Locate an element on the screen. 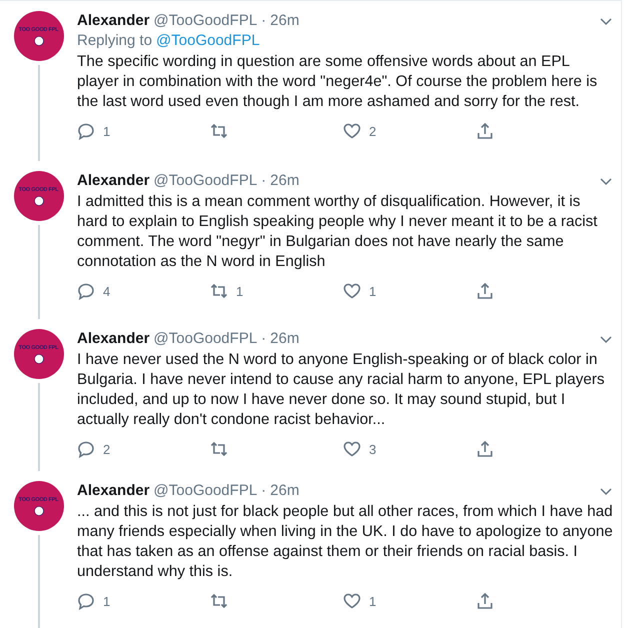 Image resolution: width=634 pixels, height=628 pixels. tweet-text: I admitted this is a mean comment worthy of disqualification. However, it is hard to explain to English speaking people why I never meant it to be a racist comment. The word "negyr" in Bulgarian does not have nearly the same connotation as the N word in English is located at coordinates (337, 232).